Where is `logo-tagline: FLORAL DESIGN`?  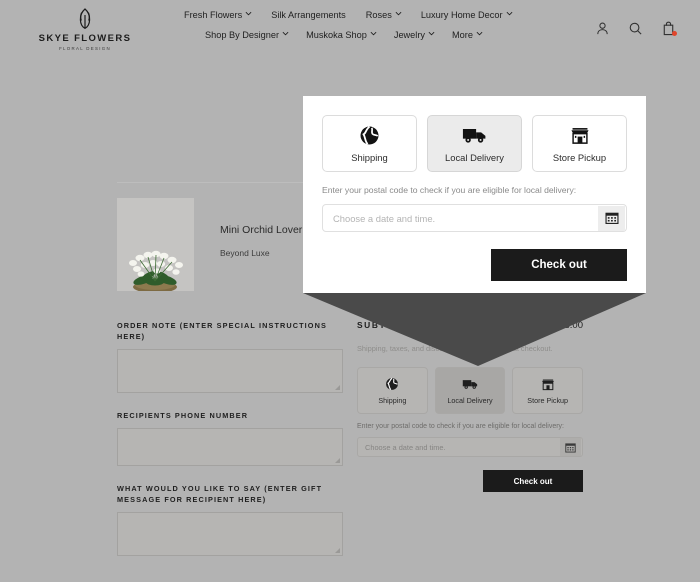
logo-tagline: FLORAL DESIGN is located at coordinates (85, 48).